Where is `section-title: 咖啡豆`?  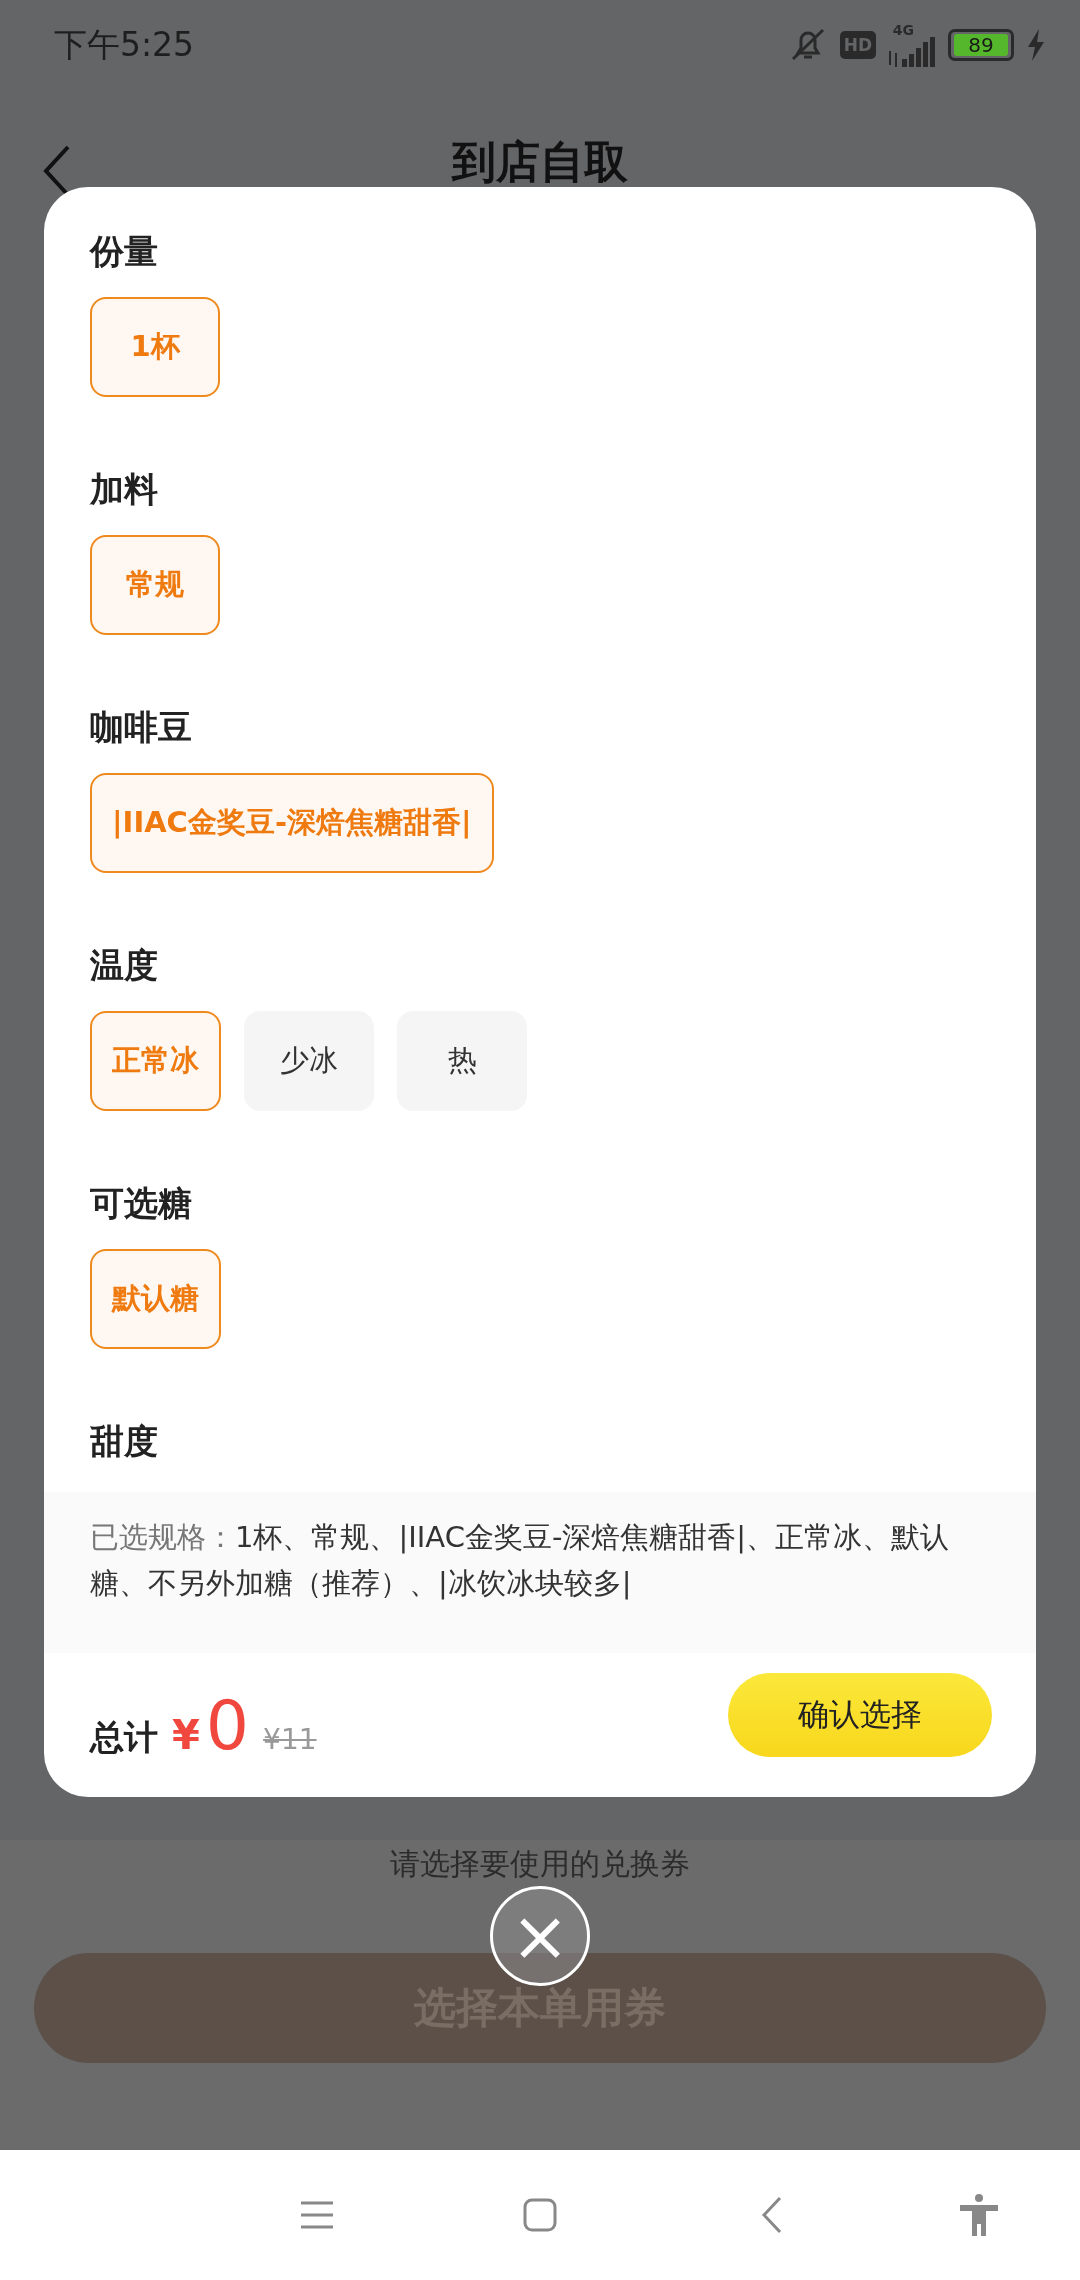 section-title: 咖啡豆 is located at coordinates (141, 727).